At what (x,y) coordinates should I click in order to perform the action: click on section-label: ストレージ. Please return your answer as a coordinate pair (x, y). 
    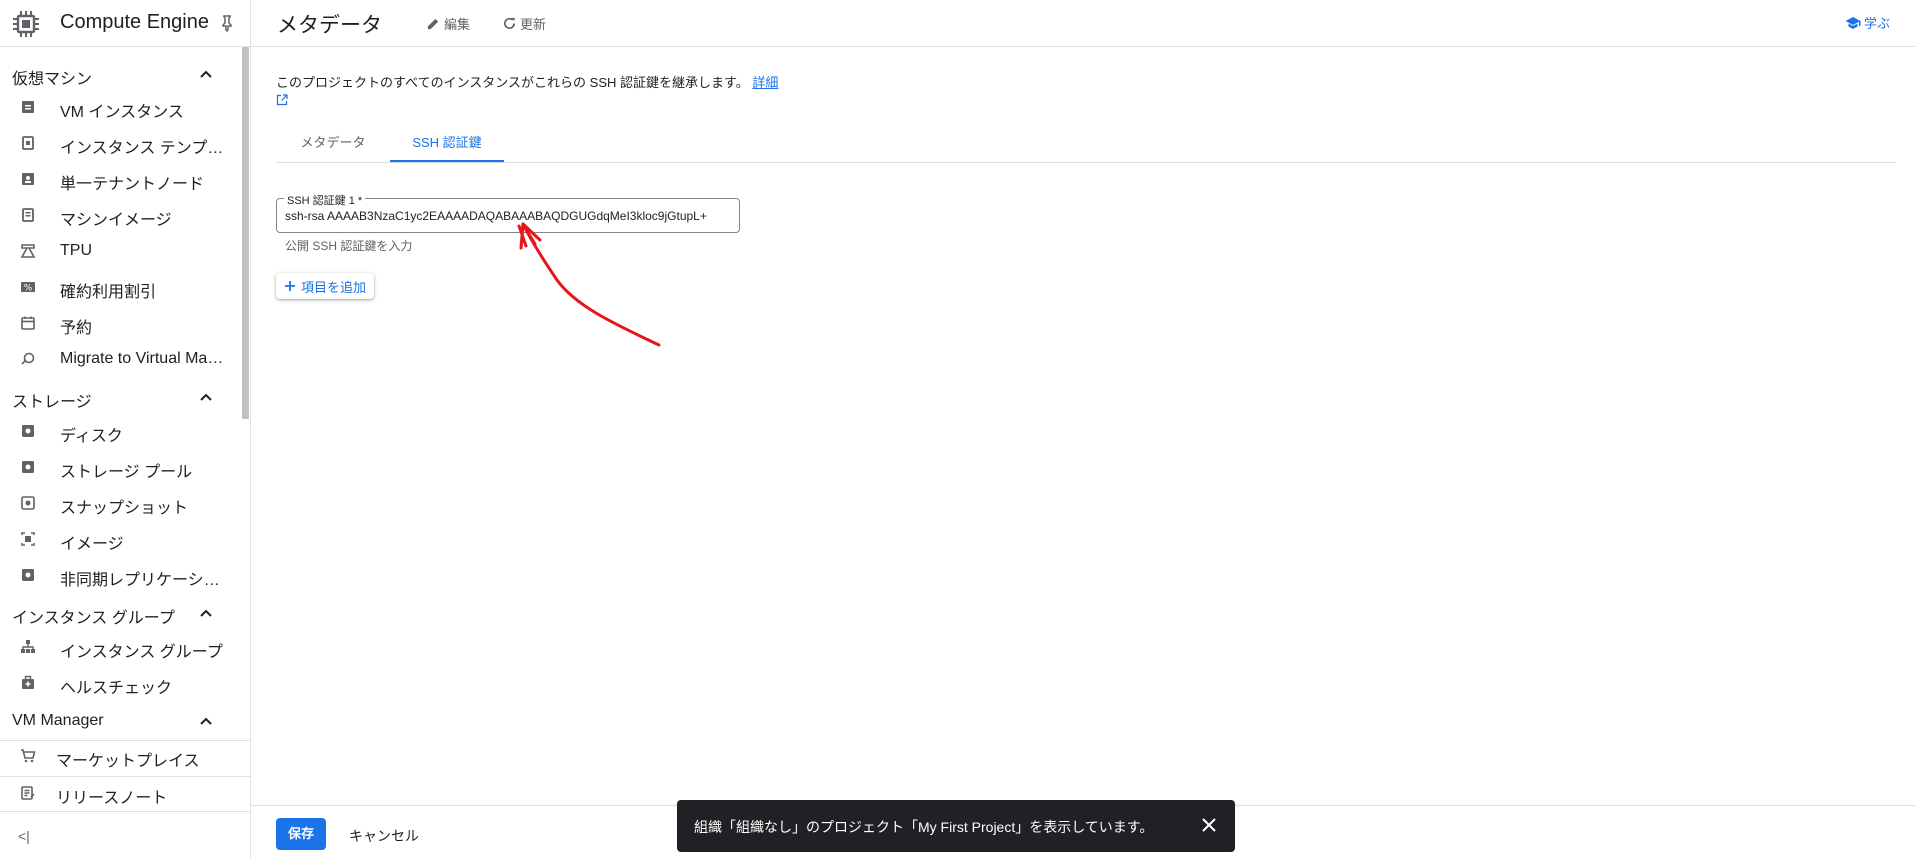
    Looking at the image, I should click on (52, 402).